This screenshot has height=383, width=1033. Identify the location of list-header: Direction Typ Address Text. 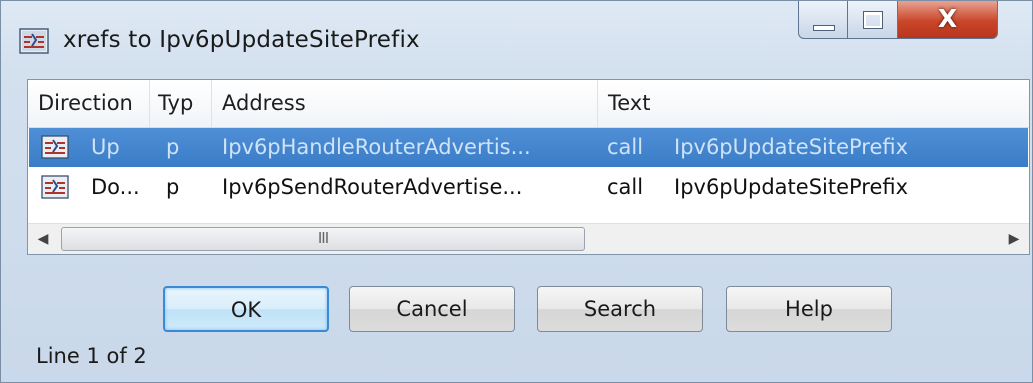
(528, 104).